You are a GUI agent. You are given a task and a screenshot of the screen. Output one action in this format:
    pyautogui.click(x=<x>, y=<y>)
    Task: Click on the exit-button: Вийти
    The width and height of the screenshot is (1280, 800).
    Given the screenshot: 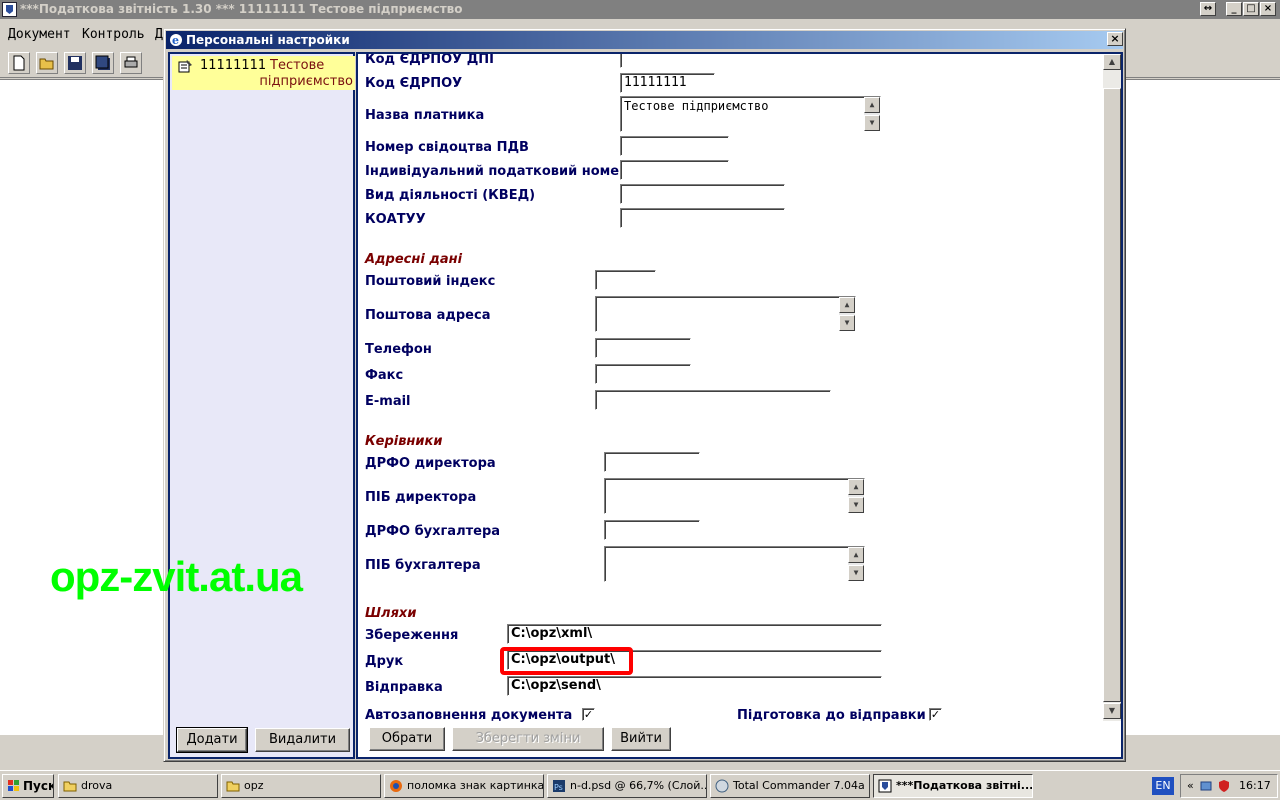 What is the action you would take?
    pyautogui.click(x=641, y=739)
    